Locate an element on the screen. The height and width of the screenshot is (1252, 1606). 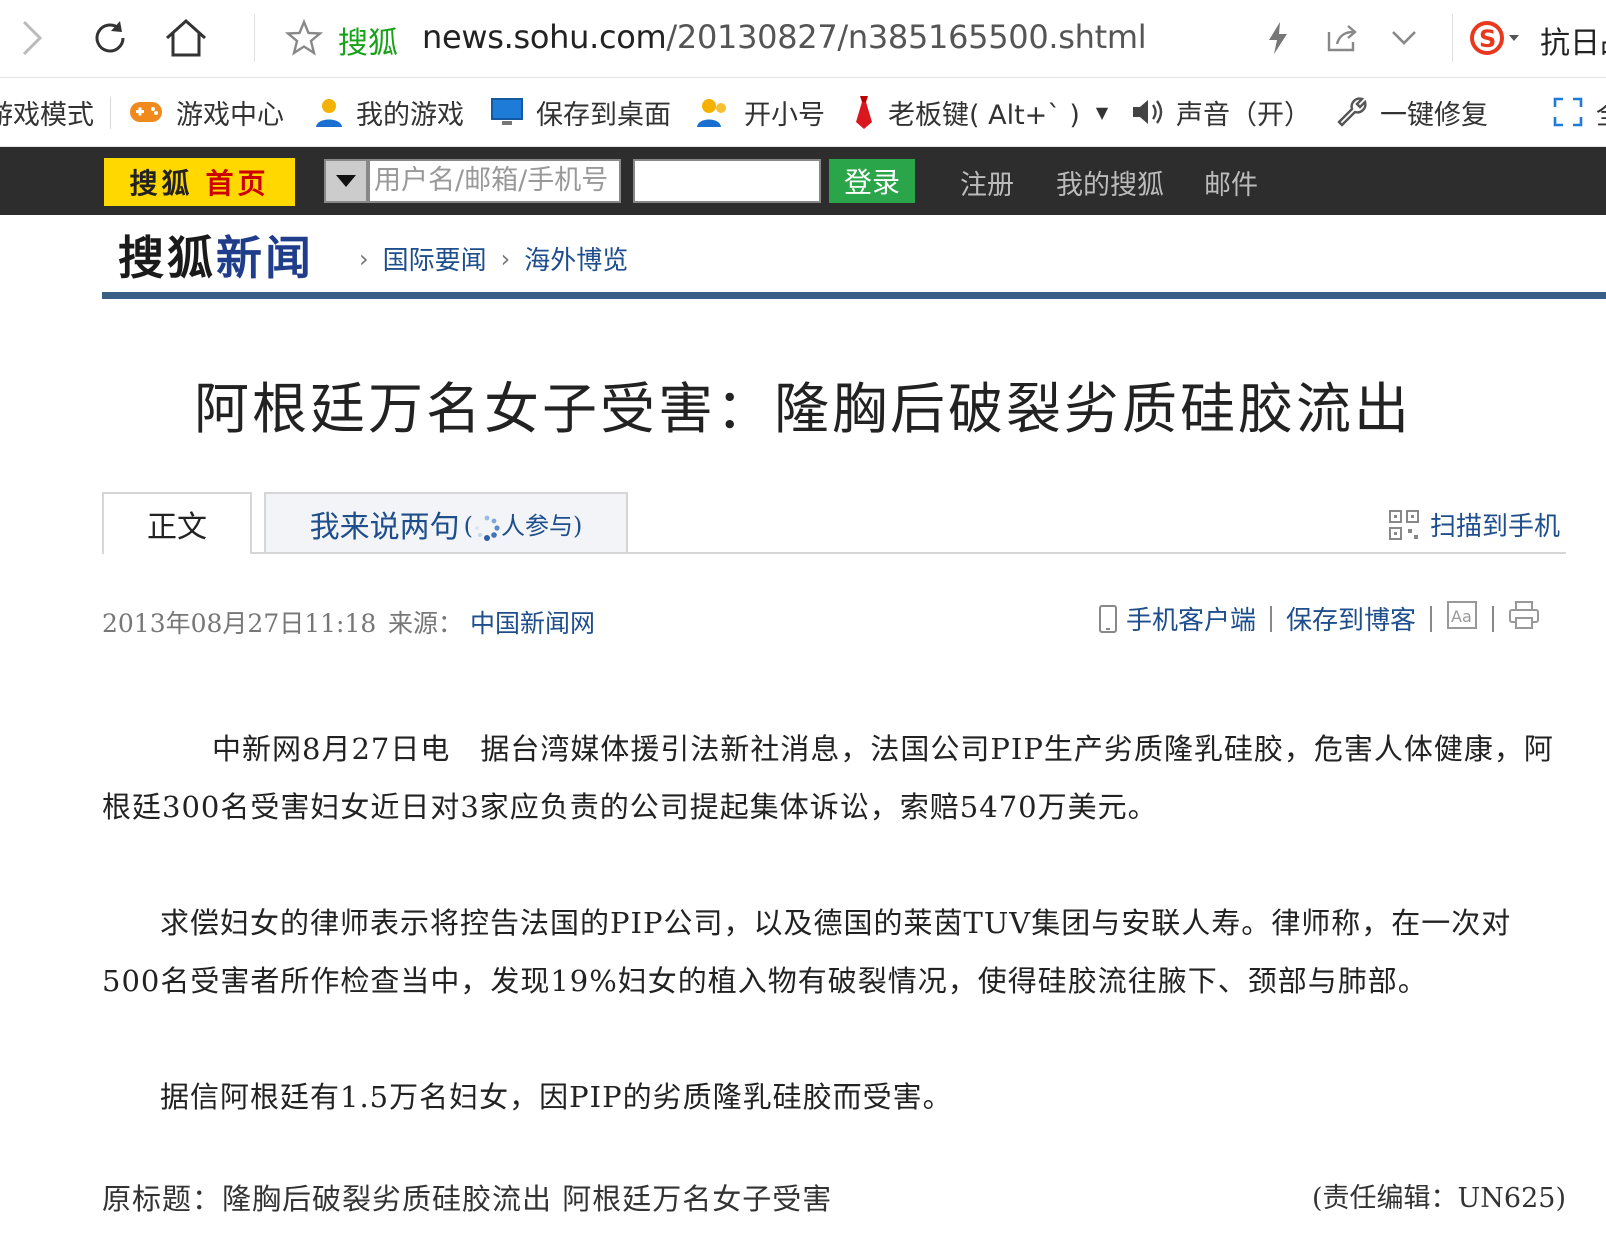
sohu-top-bar: 搜狐 首页 用户名/邮箱/手机号 登录 注册 我的搜狐 邮件 is located at coordinates (803, 181).